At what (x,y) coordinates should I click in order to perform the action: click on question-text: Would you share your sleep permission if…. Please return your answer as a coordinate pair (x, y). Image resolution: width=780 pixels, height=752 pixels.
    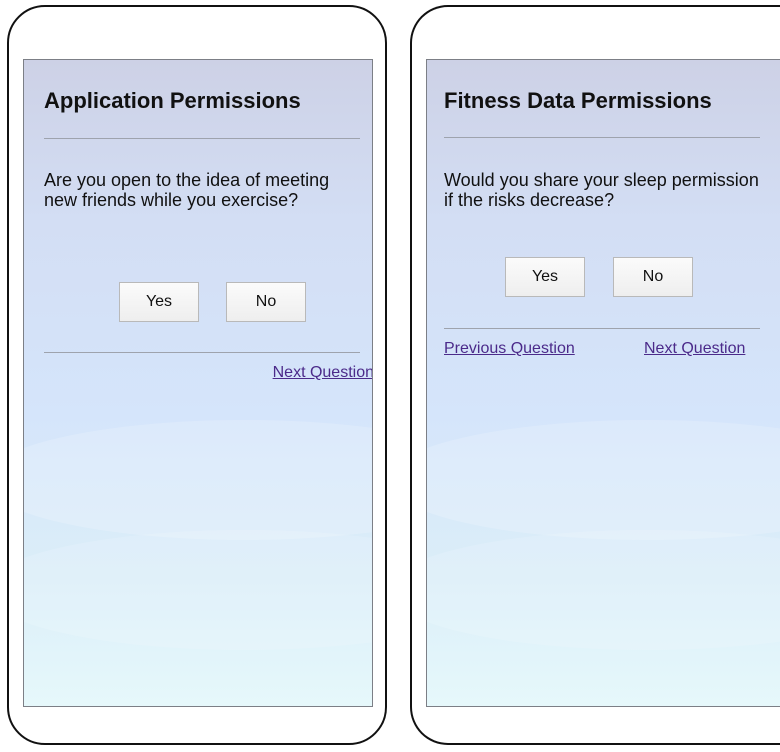
    Looking at the image, I should click on (601, 190).